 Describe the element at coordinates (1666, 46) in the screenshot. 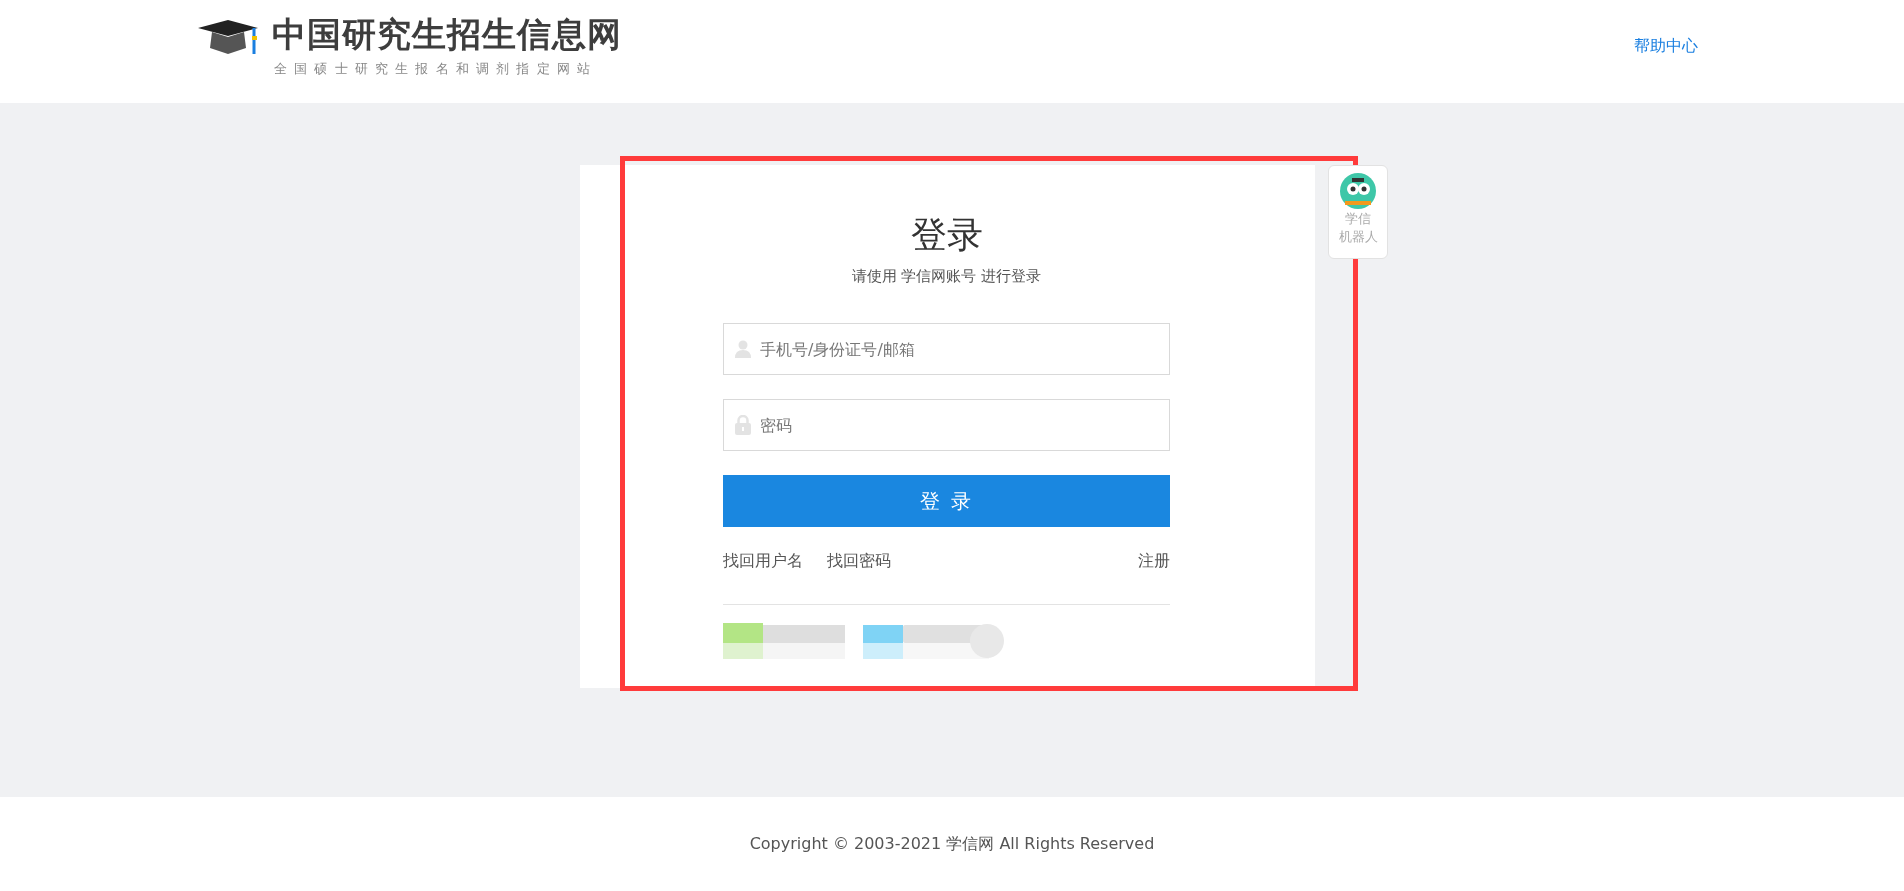

I see `help-center-link: 帮助中心` at that location.